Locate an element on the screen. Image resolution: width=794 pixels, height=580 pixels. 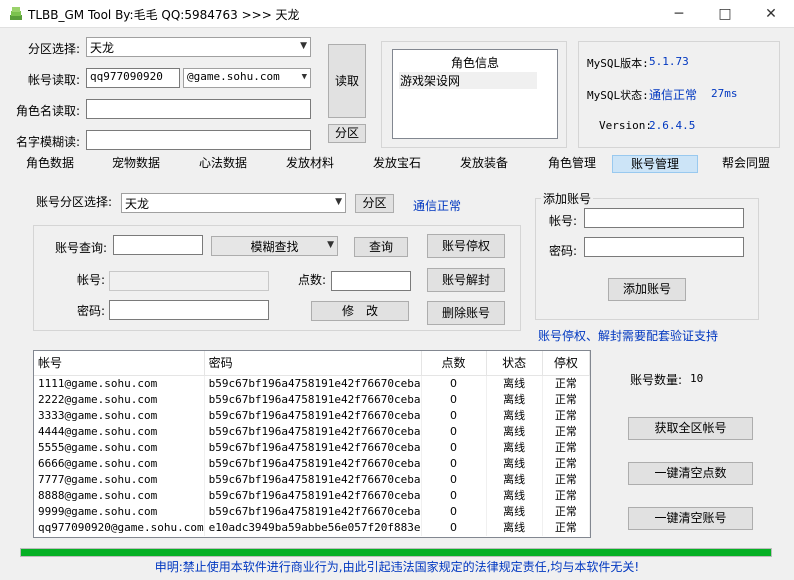
tab-pet-data: 宠物数据 is located at coordinates (136, 164).